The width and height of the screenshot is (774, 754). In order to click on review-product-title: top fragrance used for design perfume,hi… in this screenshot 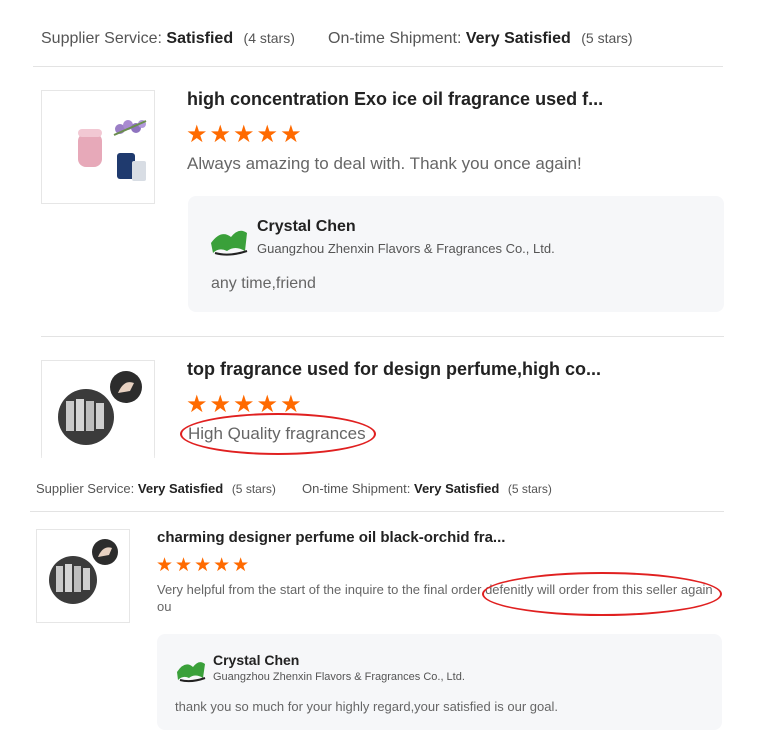, I will do `click(394, 369)`.